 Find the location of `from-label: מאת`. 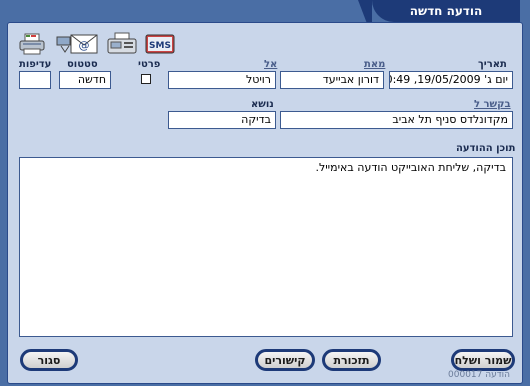

from-label: מאת is located at coordinates (374, 64).